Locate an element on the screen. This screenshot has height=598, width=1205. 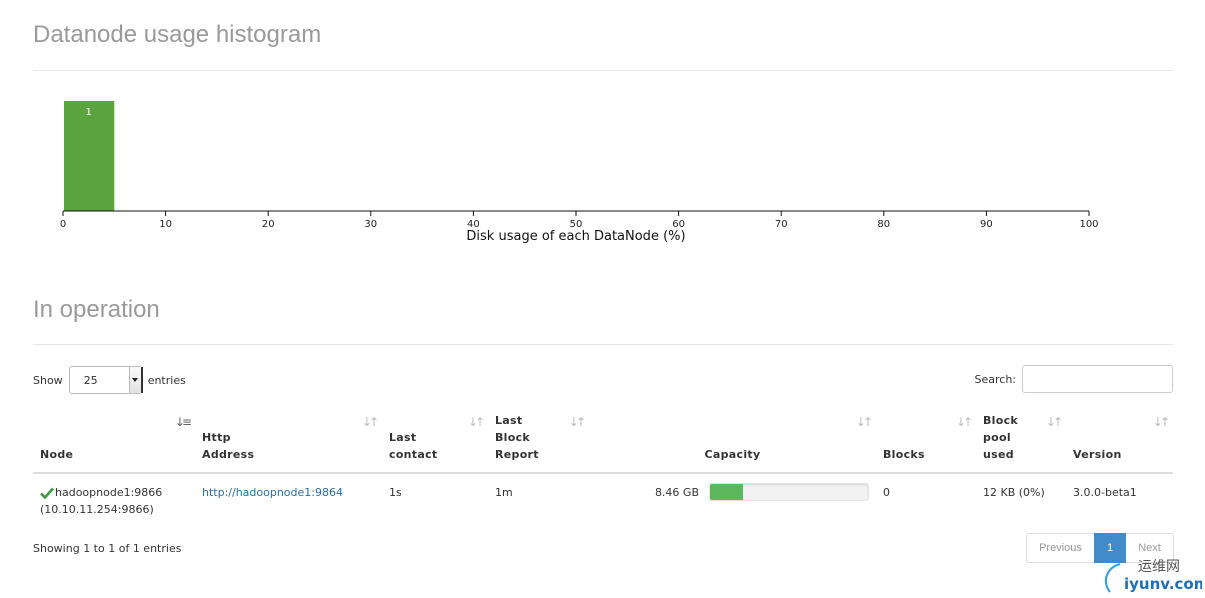
cell-capacity: 8.46 GB is located at coordinates (732, 495).